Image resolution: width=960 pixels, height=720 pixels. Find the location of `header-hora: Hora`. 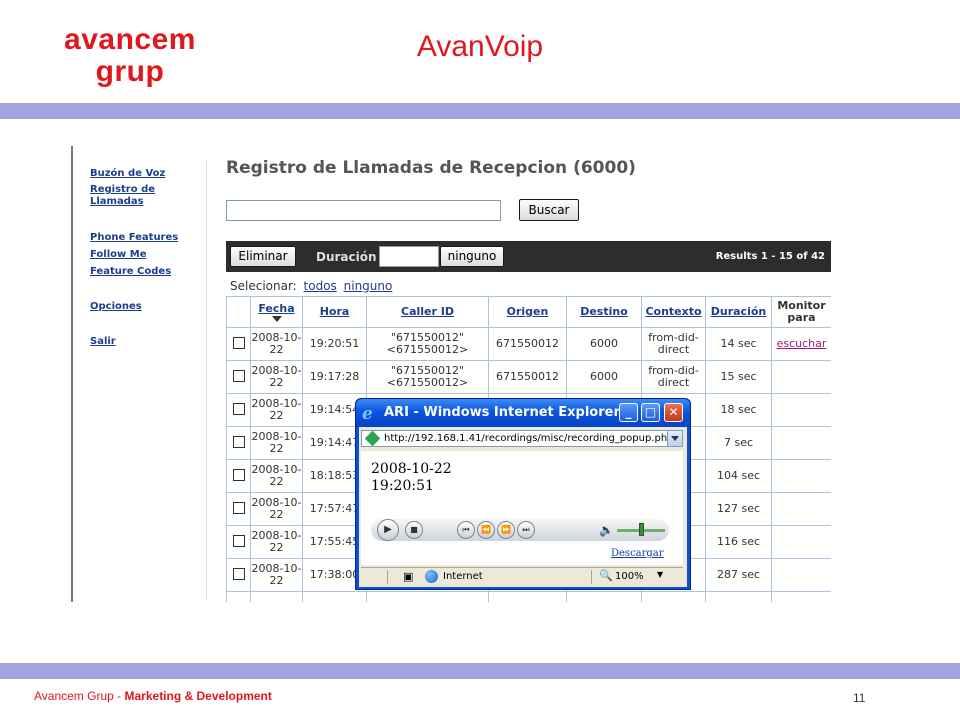

header-hora: Hora is located at coordinates (334, 312).